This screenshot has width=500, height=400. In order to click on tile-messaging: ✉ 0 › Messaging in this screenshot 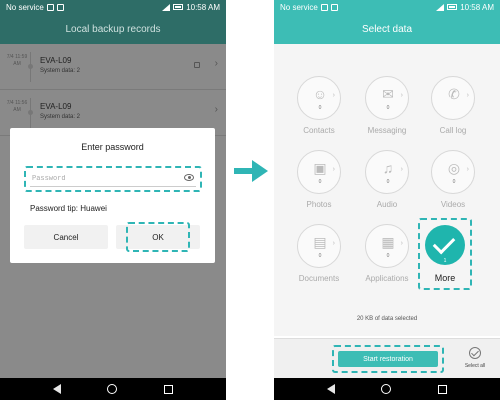, I will do `click(387, 116)`.